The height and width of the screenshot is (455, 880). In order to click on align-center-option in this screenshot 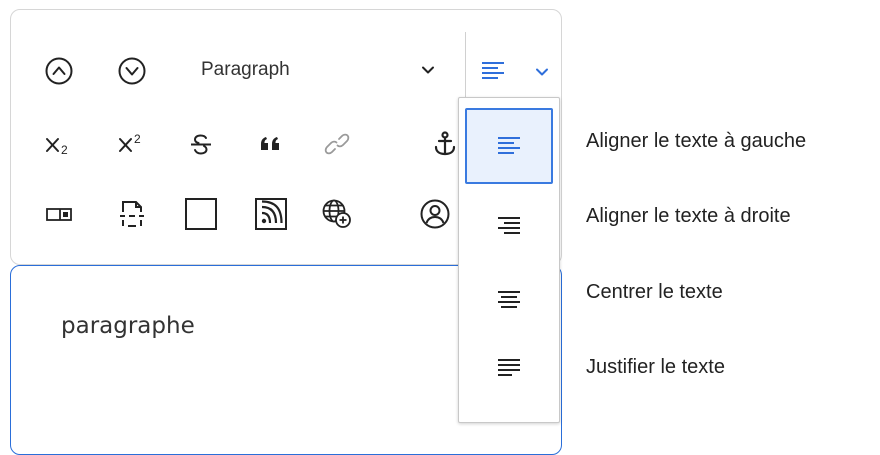, I will do `click(509, 300)`.